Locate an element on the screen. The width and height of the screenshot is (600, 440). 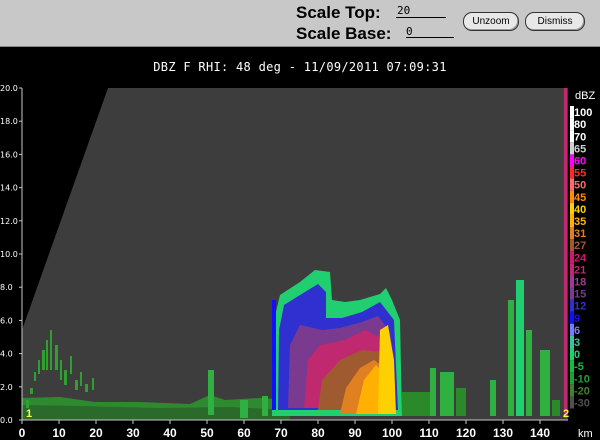
colorbar-label: 65 is located at coordinates (580, 149).